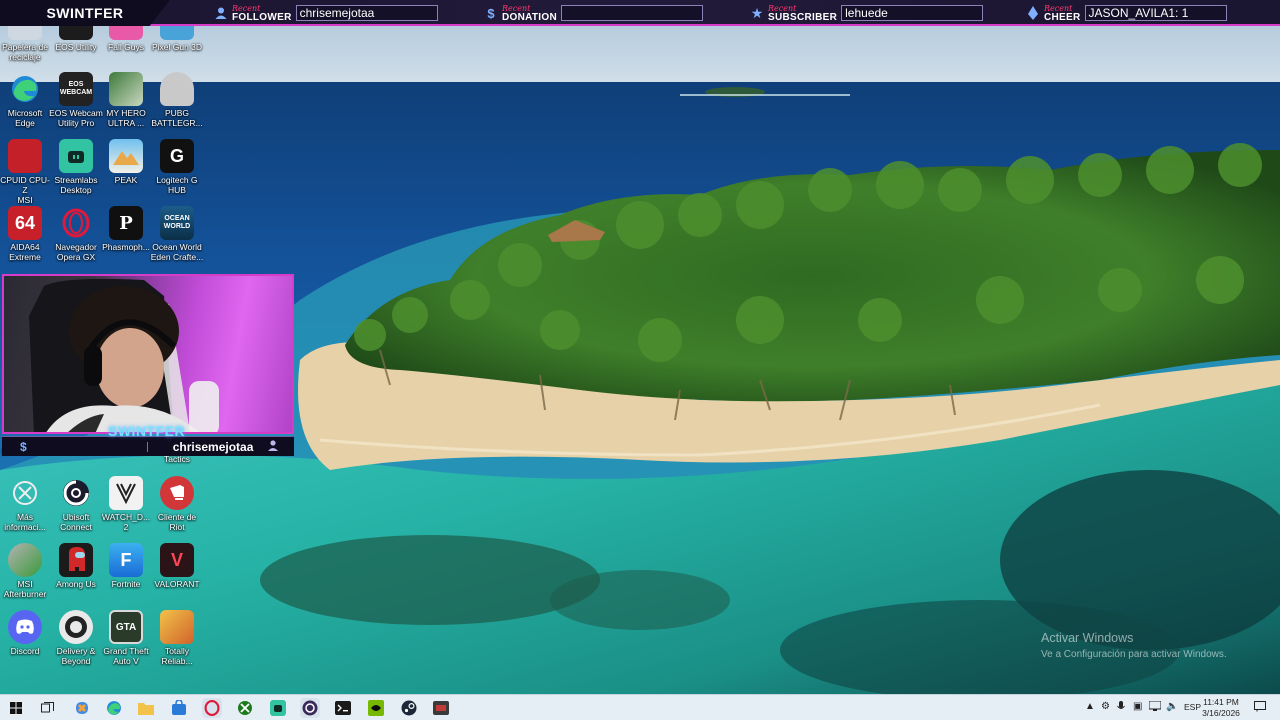 The image size is (1280, 720). I want to click on taskbar-xbox, so click(245, 708).